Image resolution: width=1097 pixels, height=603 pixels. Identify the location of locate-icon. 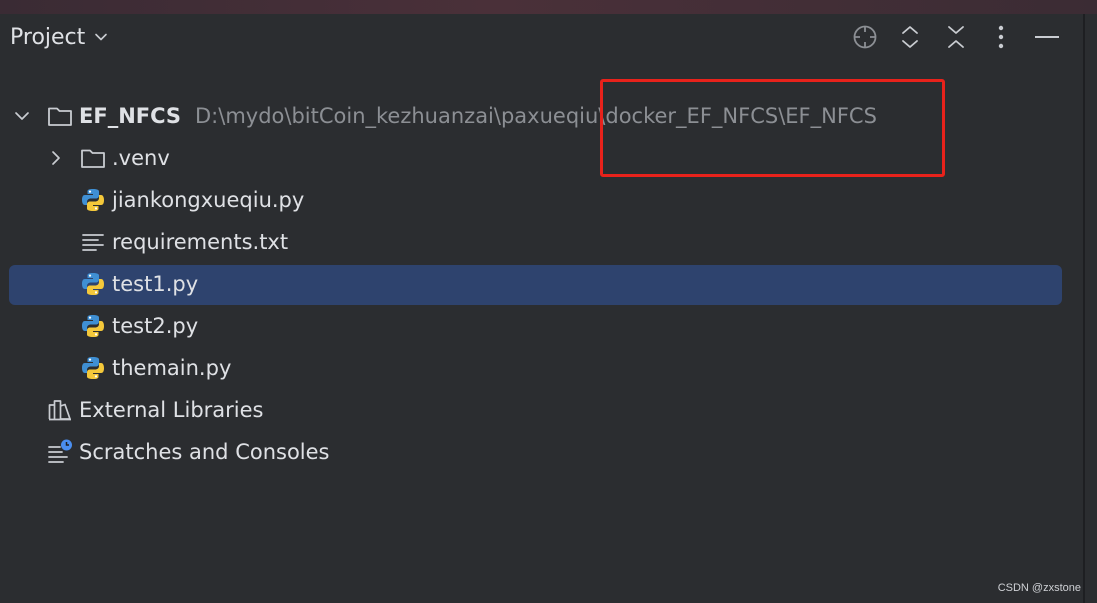
(865, 37).